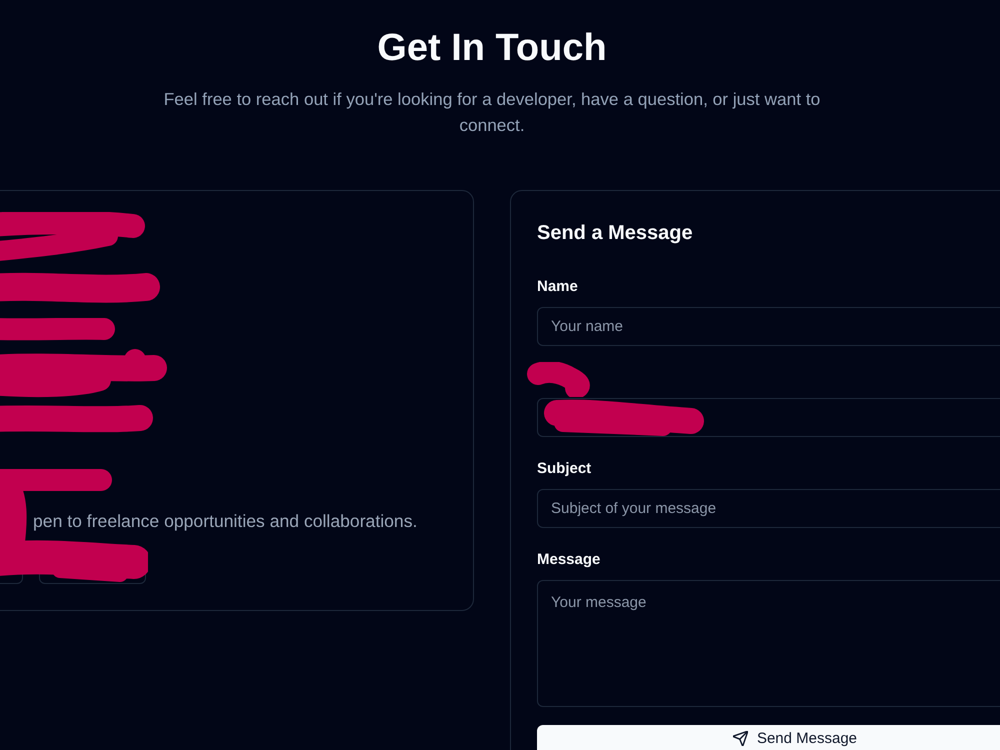 The image size is (1000, 750). I want to click on form-title: Send a Message, so click(615, 233).